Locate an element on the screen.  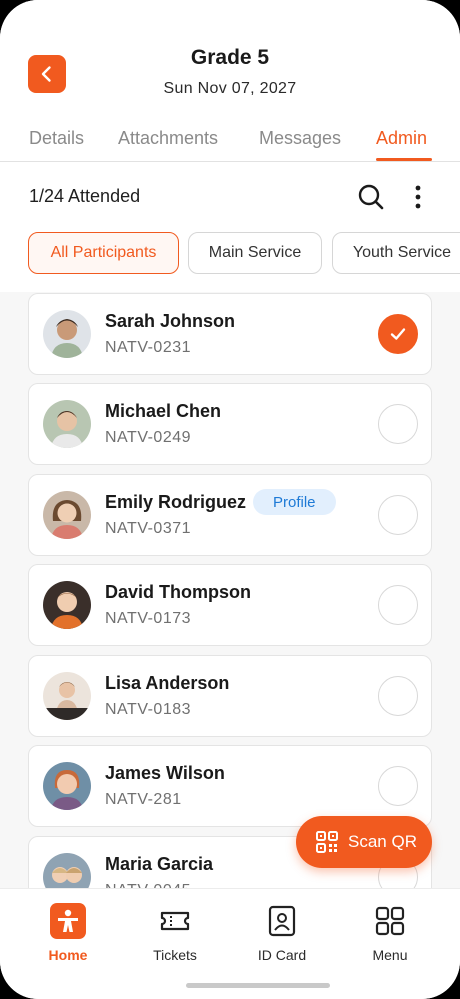
participant-card: Emily Rodriguez Profile NATV-0371 is located at coordinates (230, 515).